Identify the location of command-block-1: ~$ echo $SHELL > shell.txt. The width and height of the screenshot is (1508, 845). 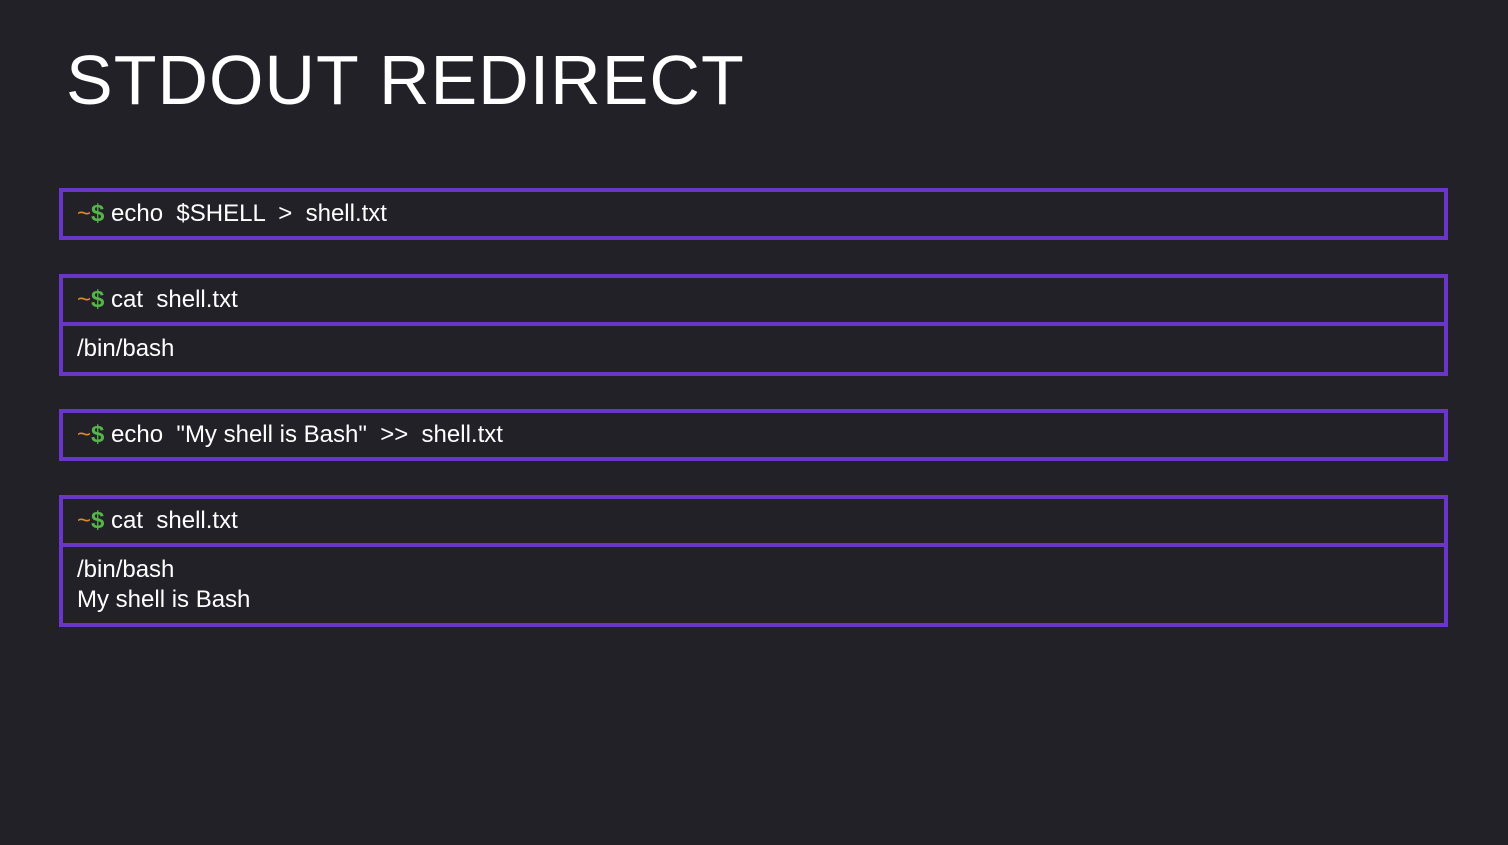
(753, 214).